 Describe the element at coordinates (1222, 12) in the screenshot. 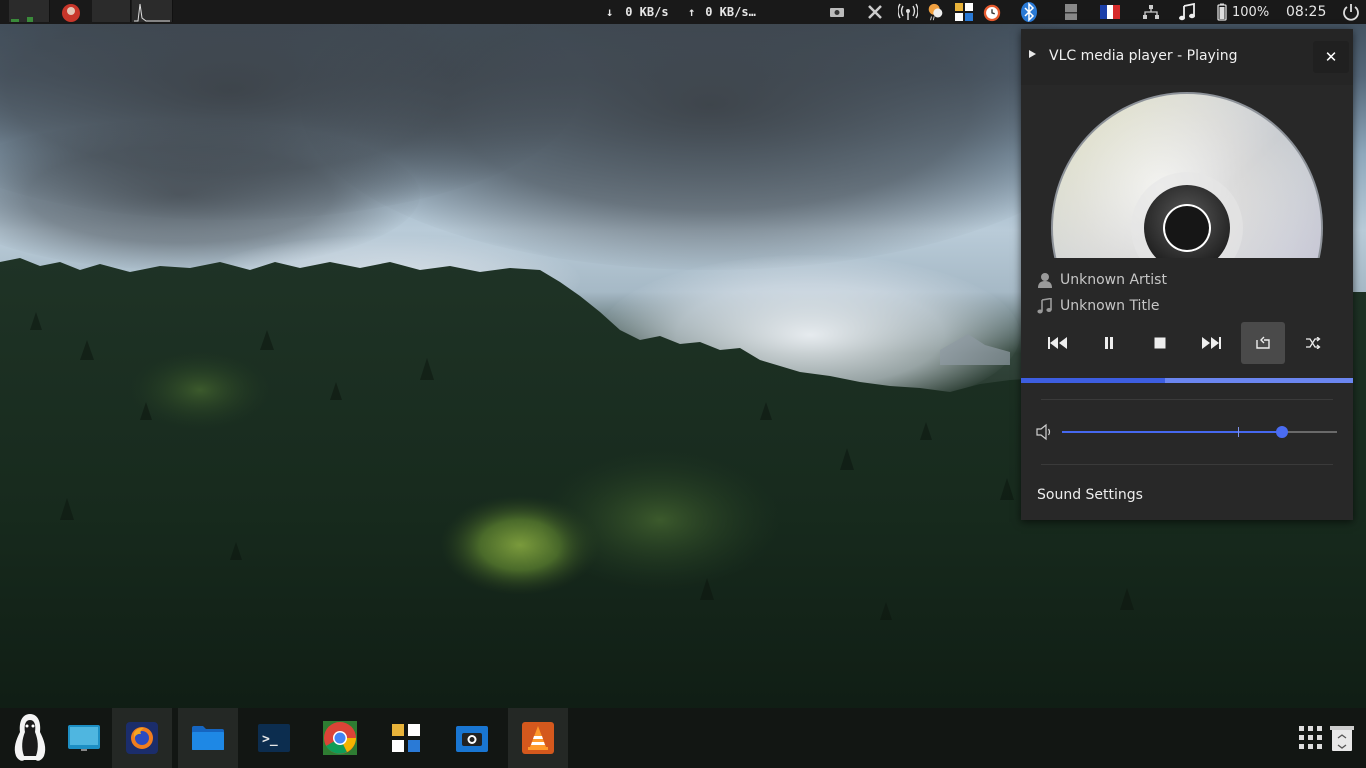

I see `battery-icon` at that location.